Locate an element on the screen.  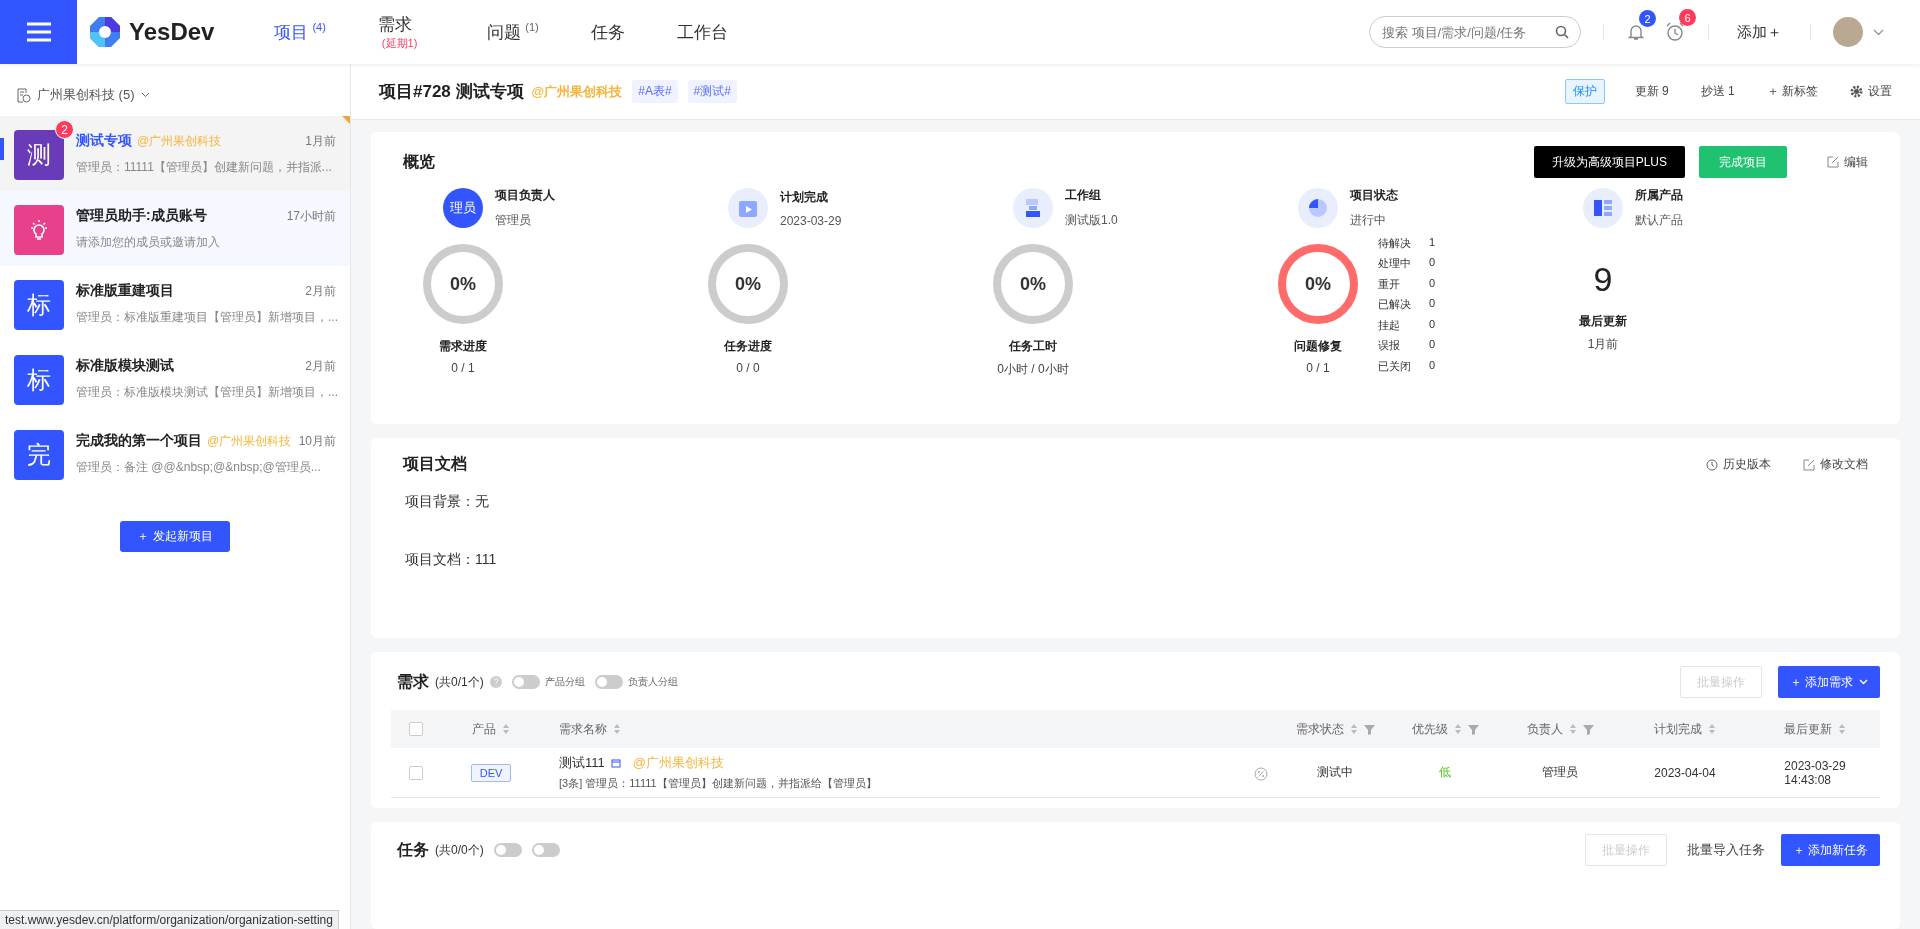
calendar-list-icon is located at coordinates (23, 95).